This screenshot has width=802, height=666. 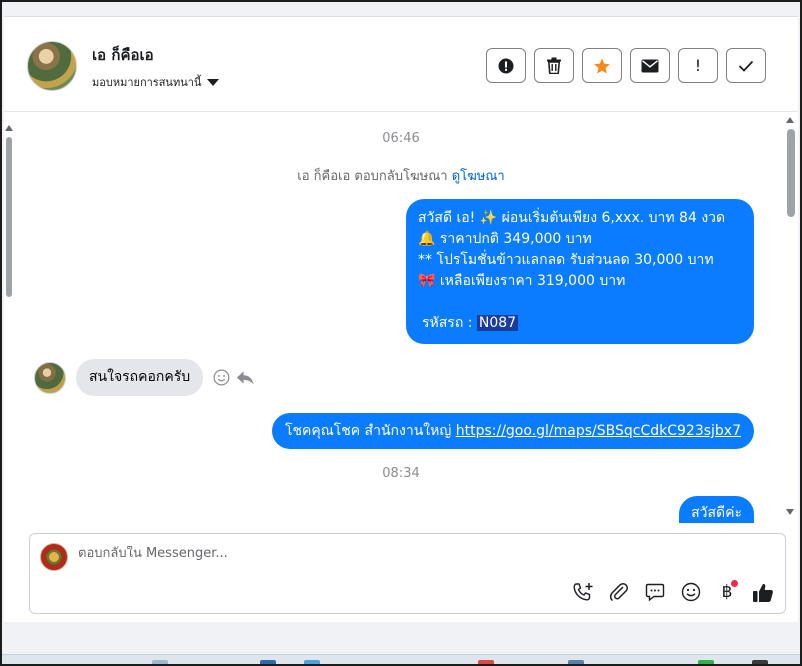 I want to click on like-button, so click(x=763, y=592).